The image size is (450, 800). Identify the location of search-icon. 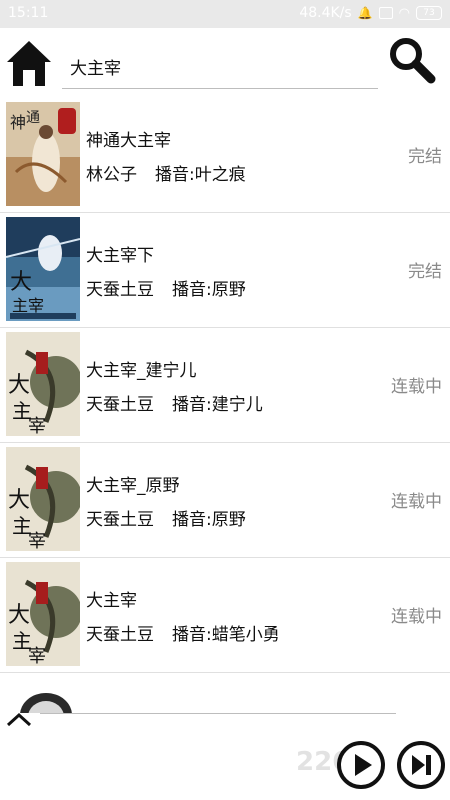
(413, 61).